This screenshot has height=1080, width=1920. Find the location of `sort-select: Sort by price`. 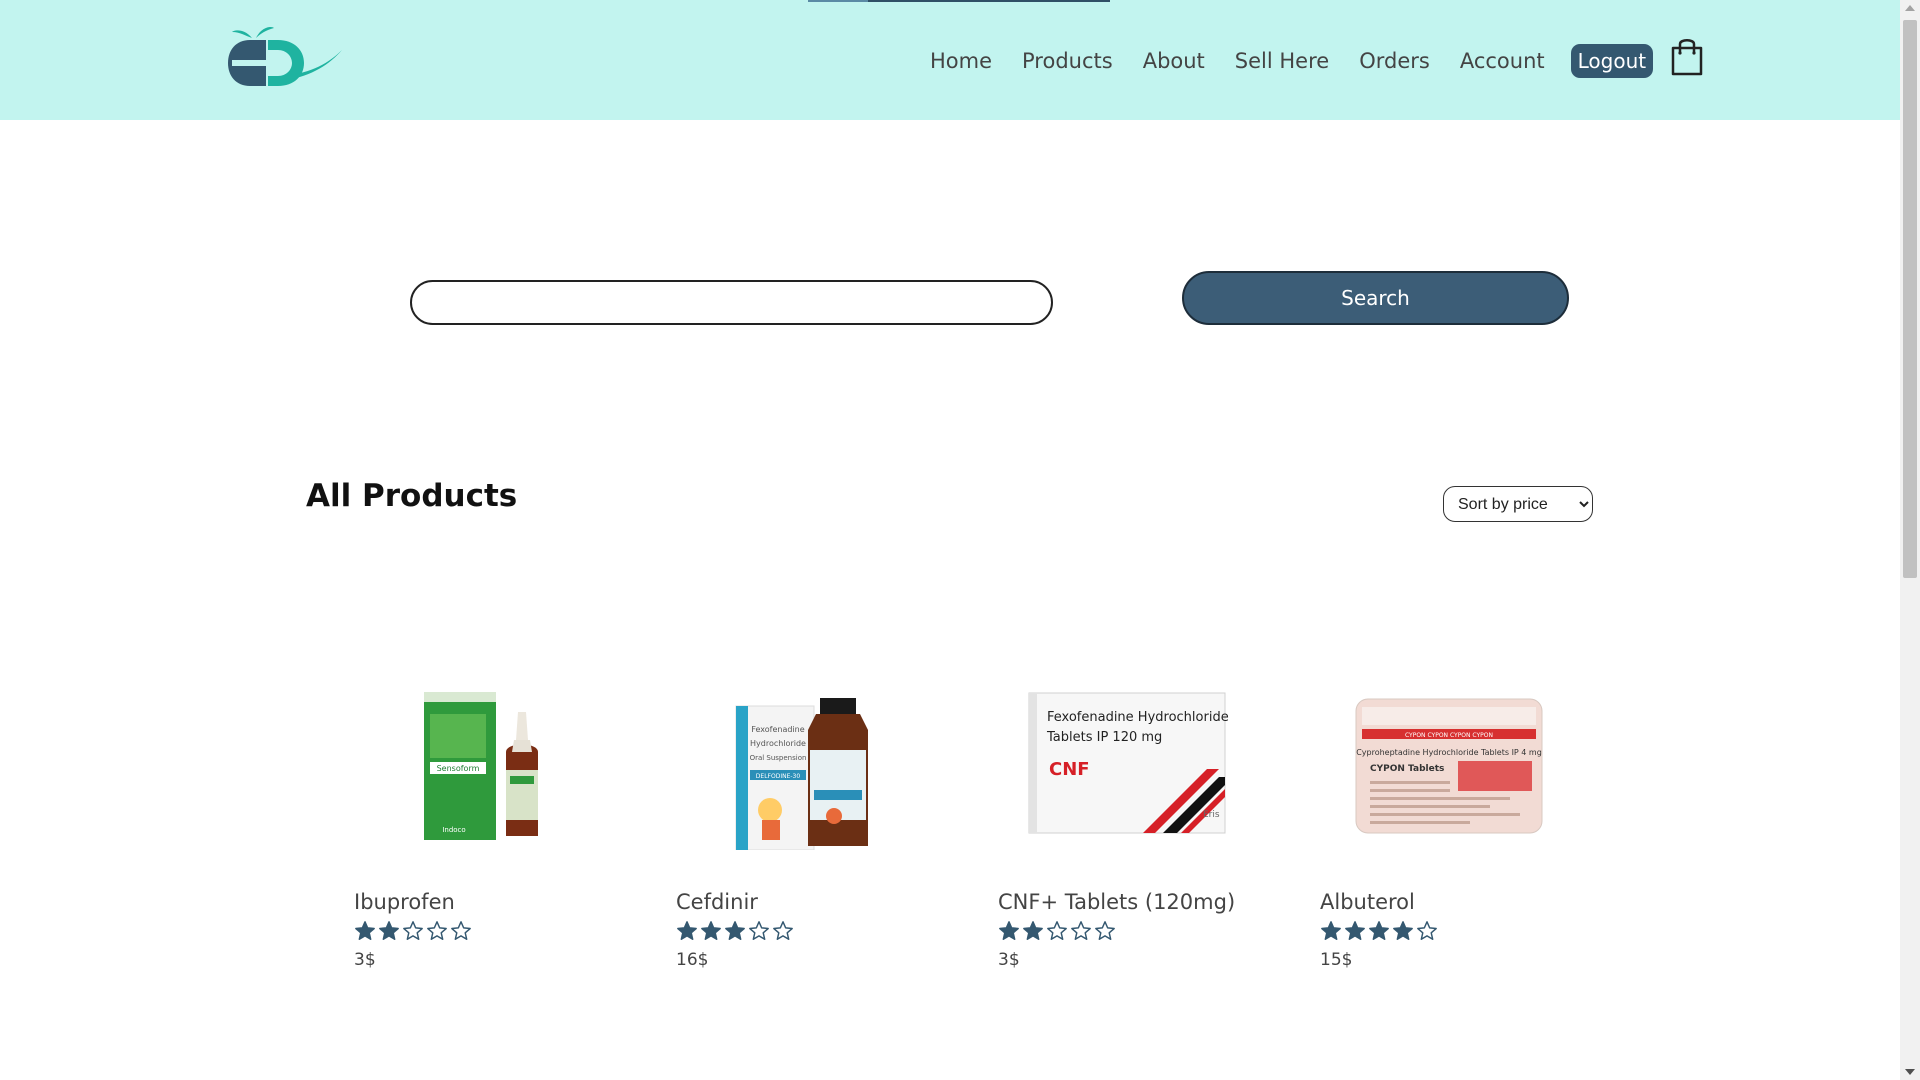

sort-select: Sort by price is located at coordinates (1518, 504).